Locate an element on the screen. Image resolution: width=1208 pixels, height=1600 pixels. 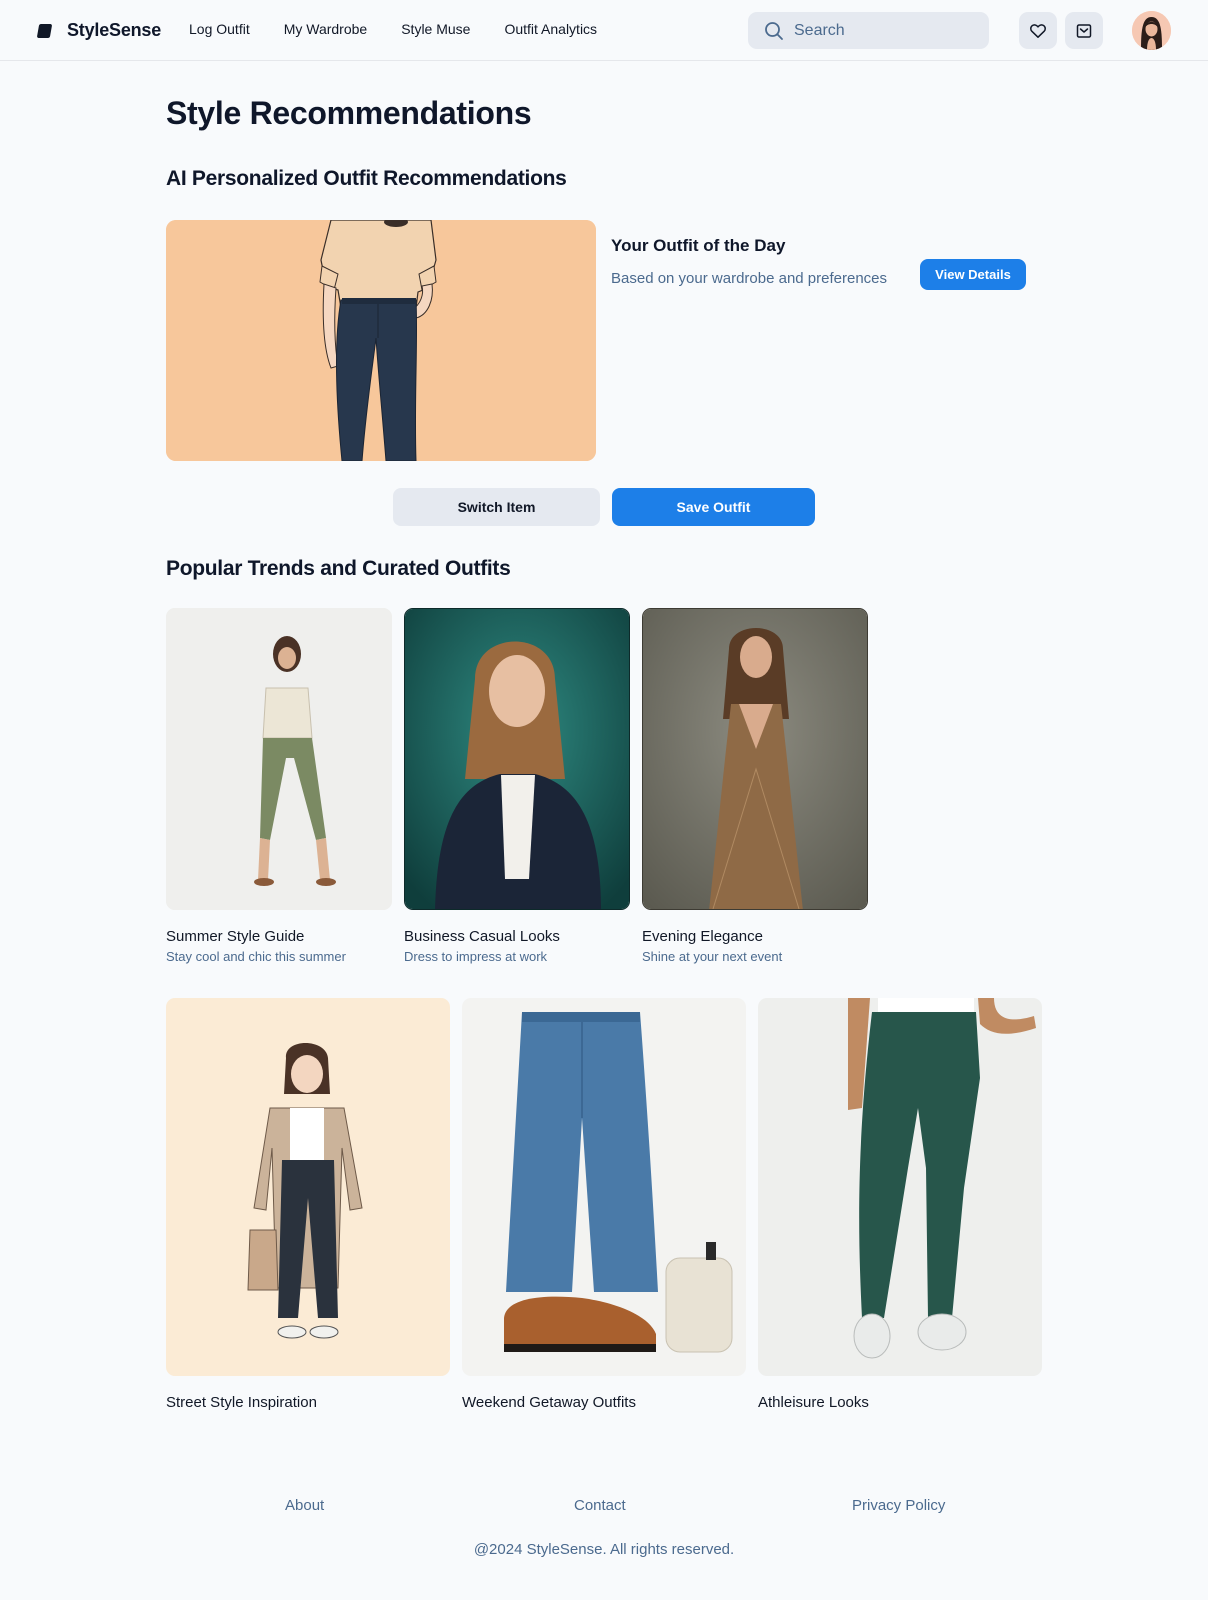
search-box is located at coordinates (868, 30).